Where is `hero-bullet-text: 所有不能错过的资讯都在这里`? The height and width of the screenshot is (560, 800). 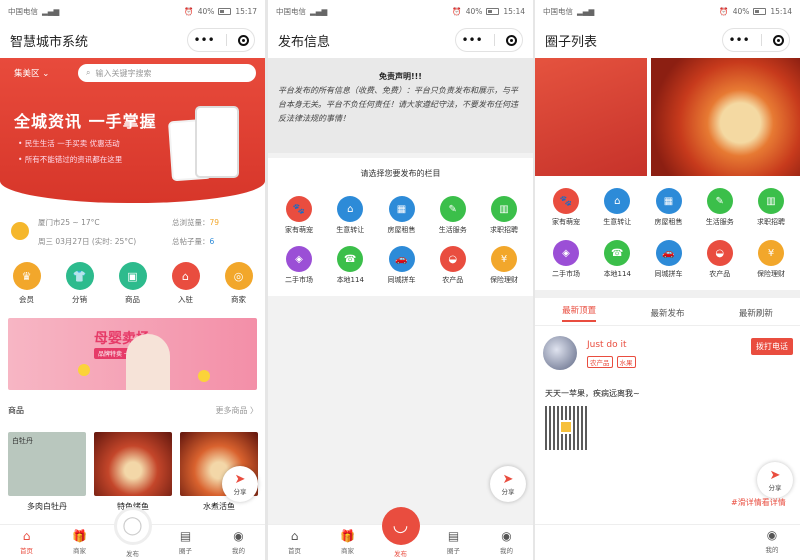 hero-bullet-text: 所有不能错过的资讯都在这里 is located at coordinates (73, 159).